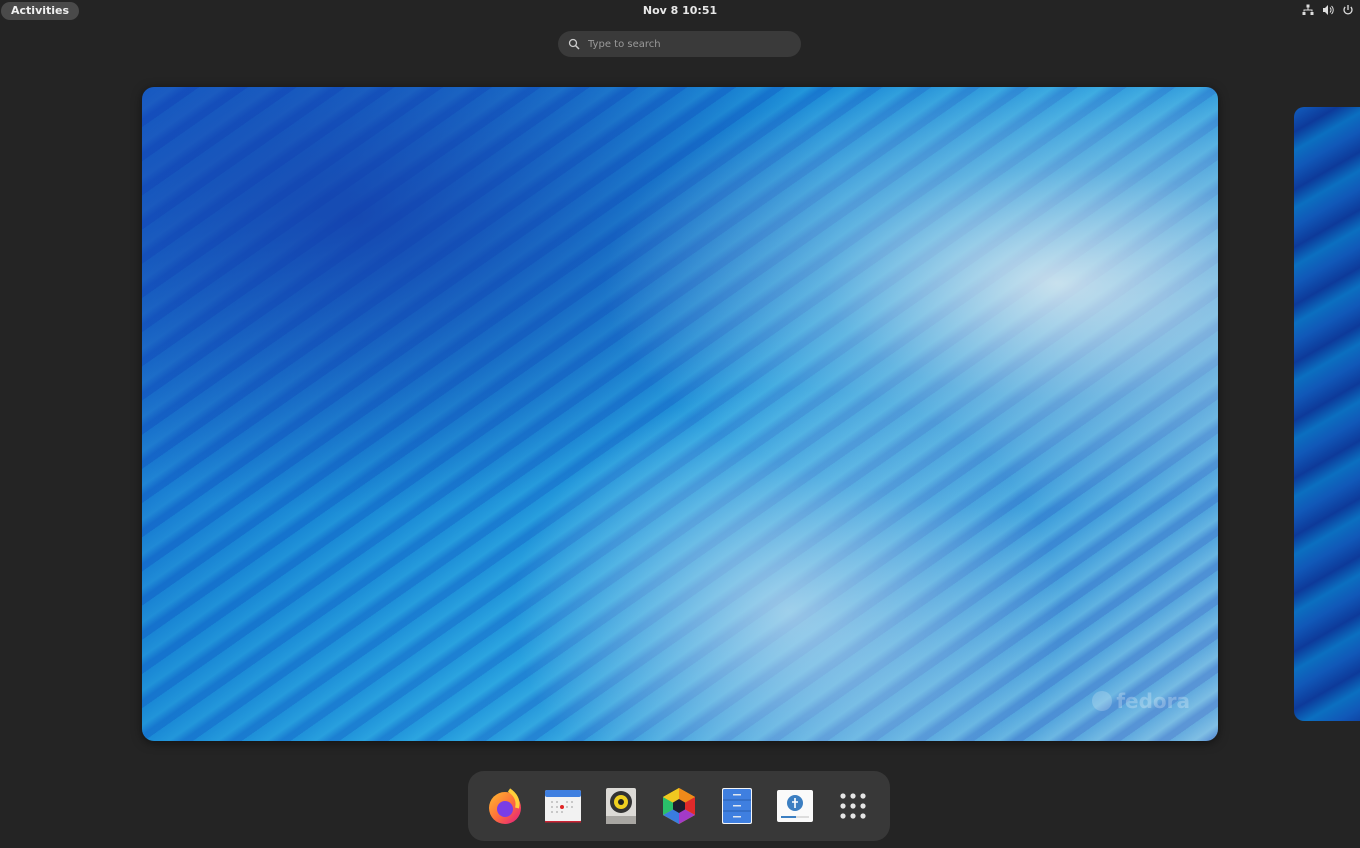 The image size is (1360, 848). I want to click on workspace-thumbnail-next, so click(1327, 414).